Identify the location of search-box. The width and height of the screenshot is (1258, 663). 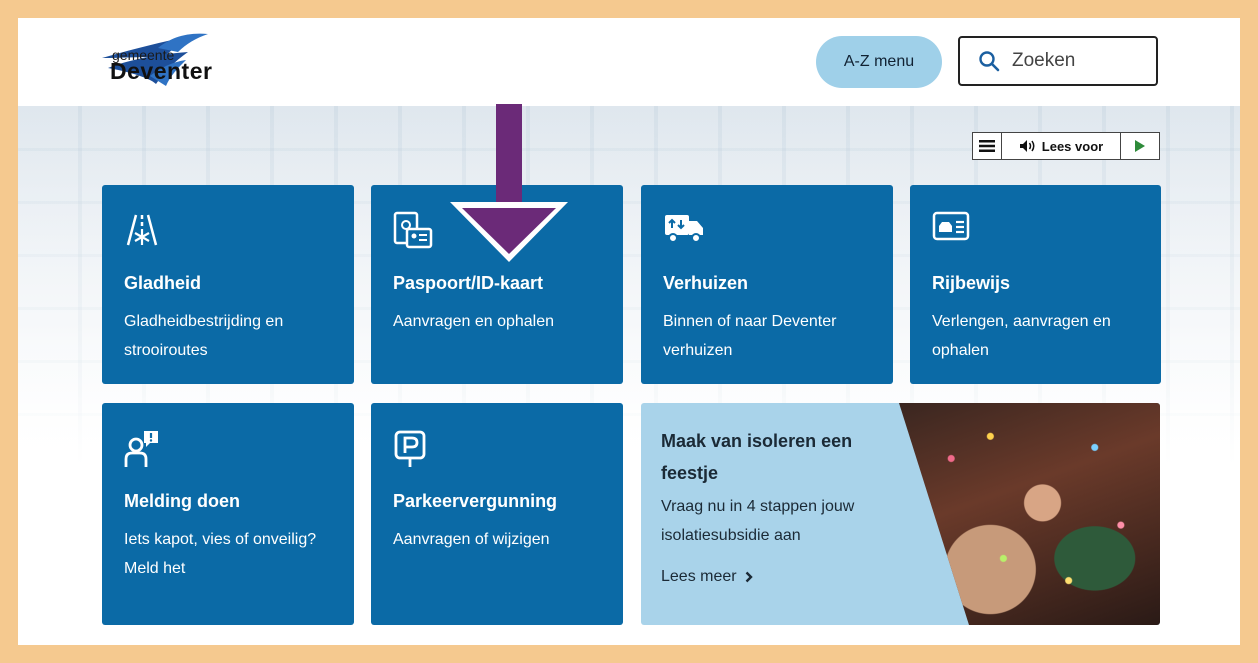
(1058, 61).